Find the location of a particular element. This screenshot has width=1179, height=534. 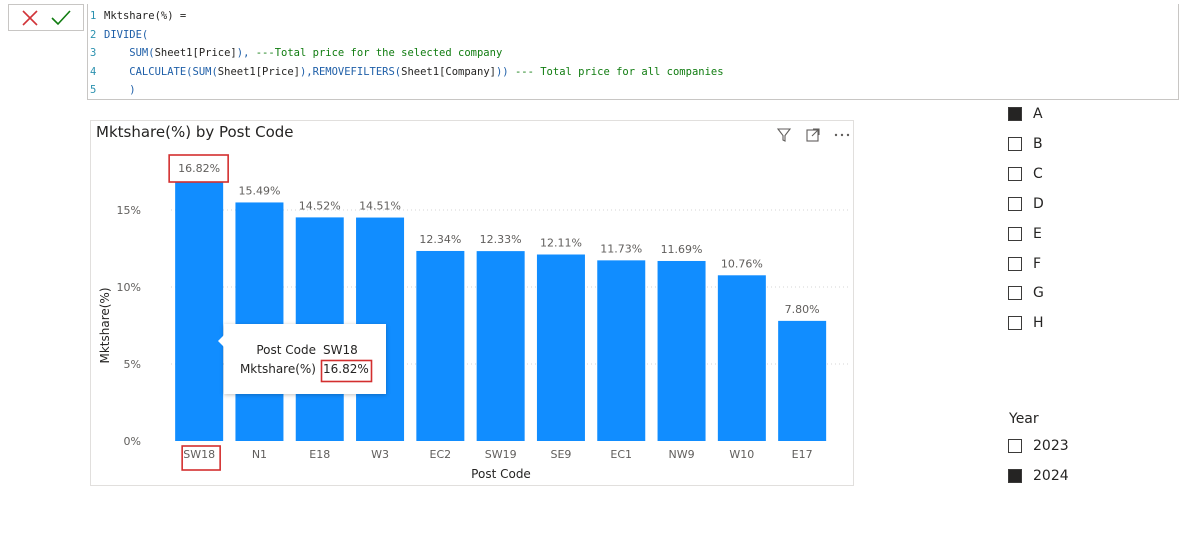

data-label: 14.51% is located at coordinates (380, 206).